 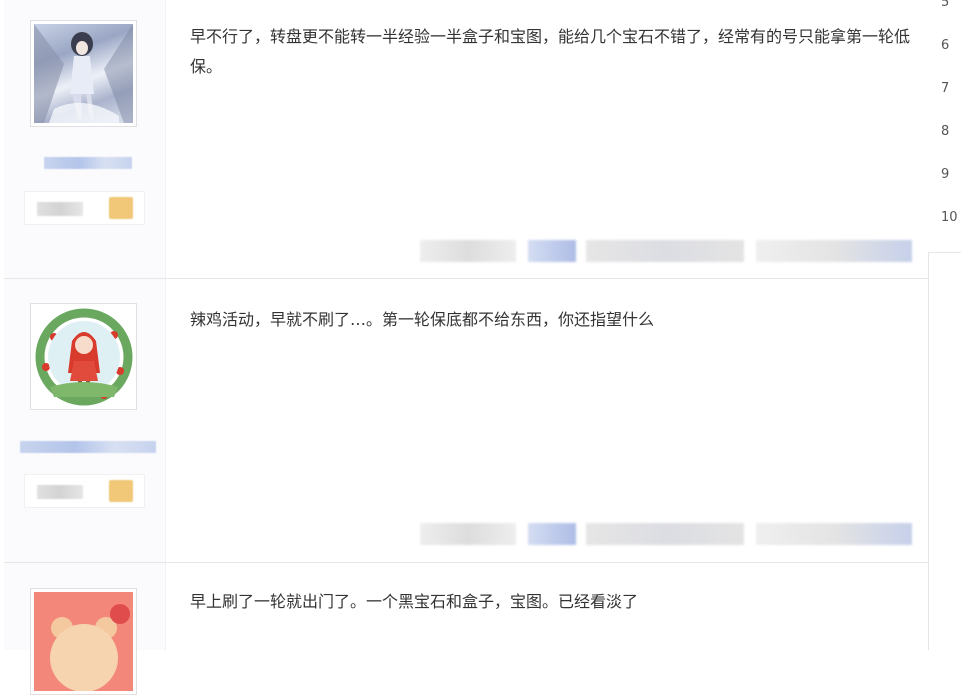 I want to click on page-number: 6, so click(x=951, y=45).